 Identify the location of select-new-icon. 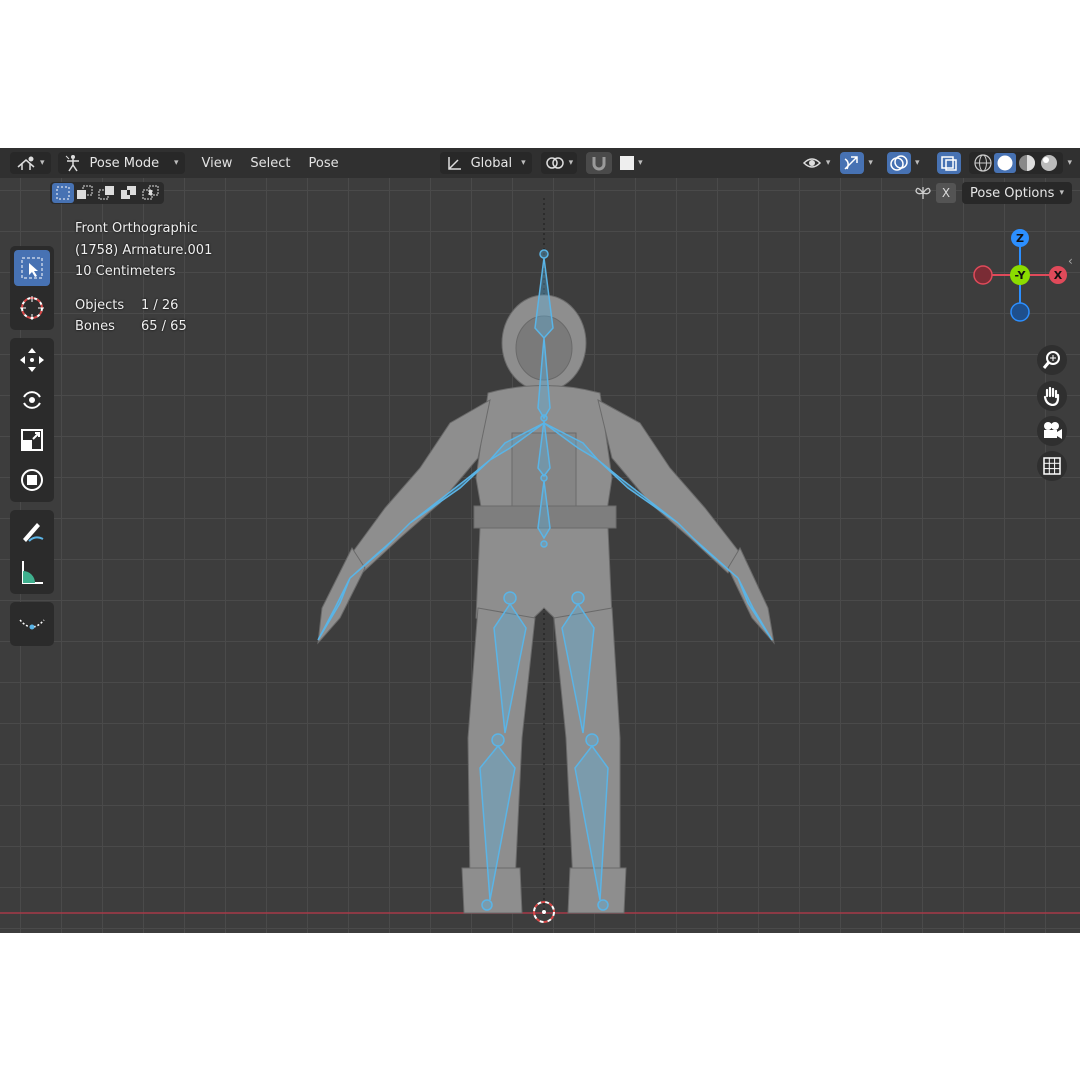
(63, 193).